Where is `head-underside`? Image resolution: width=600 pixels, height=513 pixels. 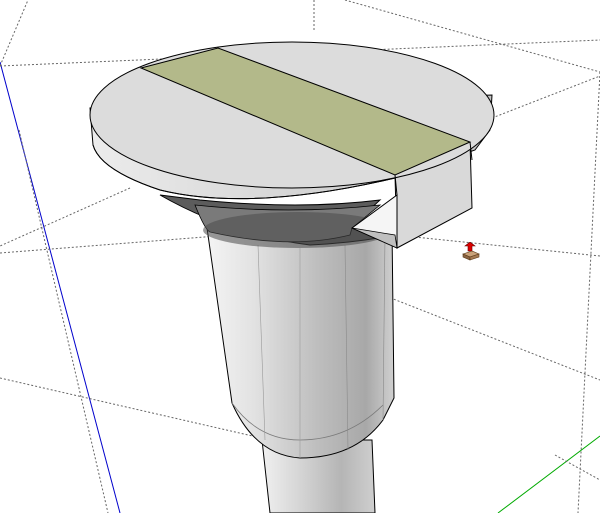 head-underside is located at coordinates (277, 221).